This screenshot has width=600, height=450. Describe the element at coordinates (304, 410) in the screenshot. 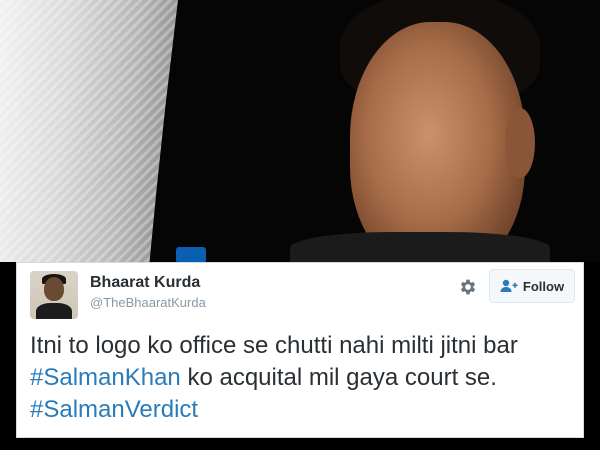

I see `tweet-line-3: #SalmanVerdict` at that location.